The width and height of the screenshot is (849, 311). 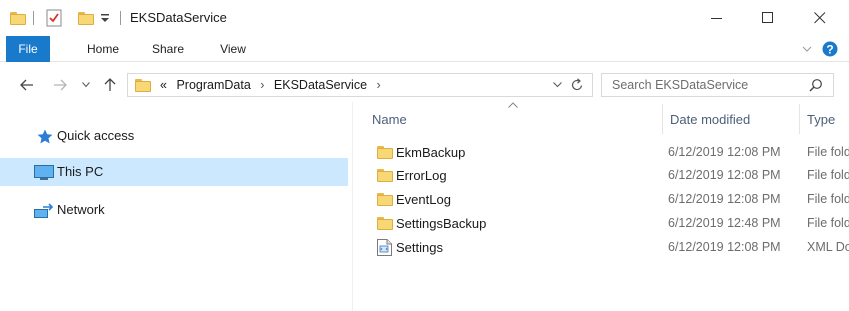 I want to click on search-placeholder: Search EKSDataService, so click(x=680, y=85).